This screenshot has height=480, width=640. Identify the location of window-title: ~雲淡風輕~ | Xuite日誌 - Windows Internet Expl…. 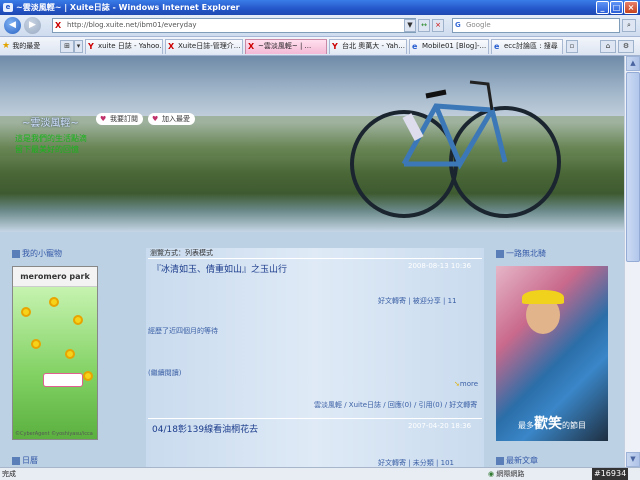
(128, 7).